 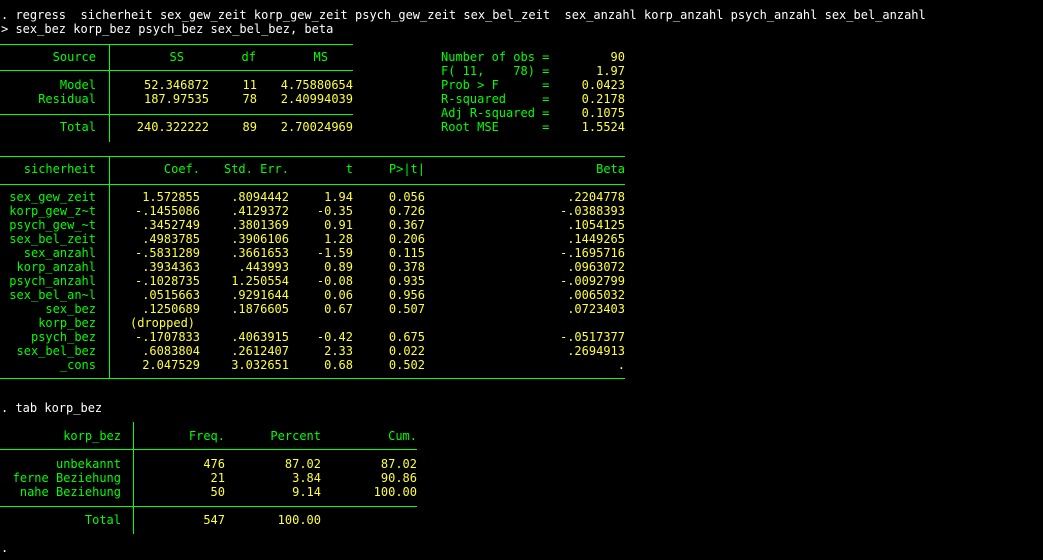 I want to click on coef-header-beta: Beta, so click(x=610, y=169).